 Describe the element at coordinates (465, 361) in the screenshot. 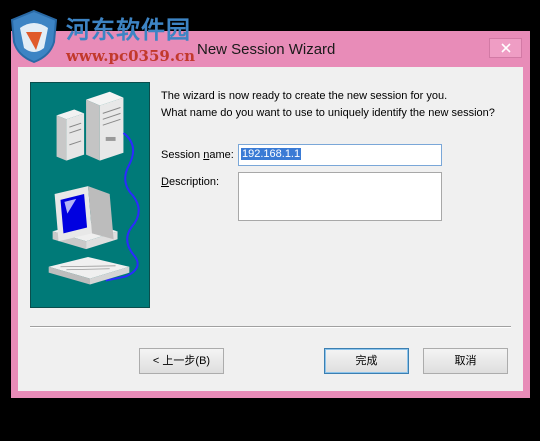

I see `cancel-button: 取消` at that location.